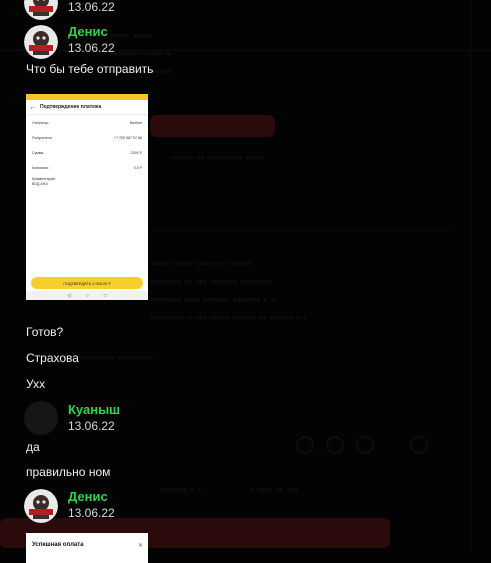  I want to click on detail-label: Сумма, so click(38, 152).